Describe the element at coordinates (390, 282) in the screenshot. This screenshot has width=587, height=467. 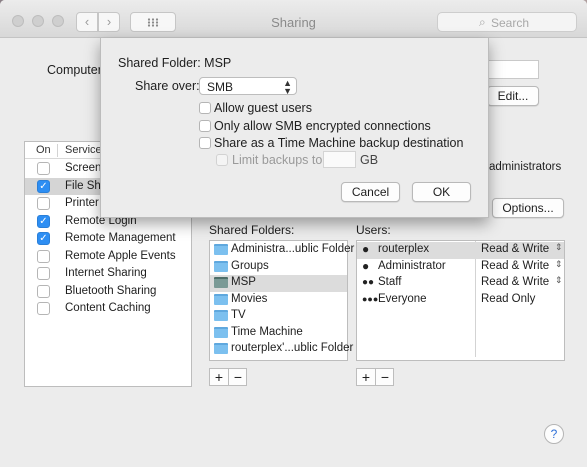
I see `user-name: Staff` at that location.